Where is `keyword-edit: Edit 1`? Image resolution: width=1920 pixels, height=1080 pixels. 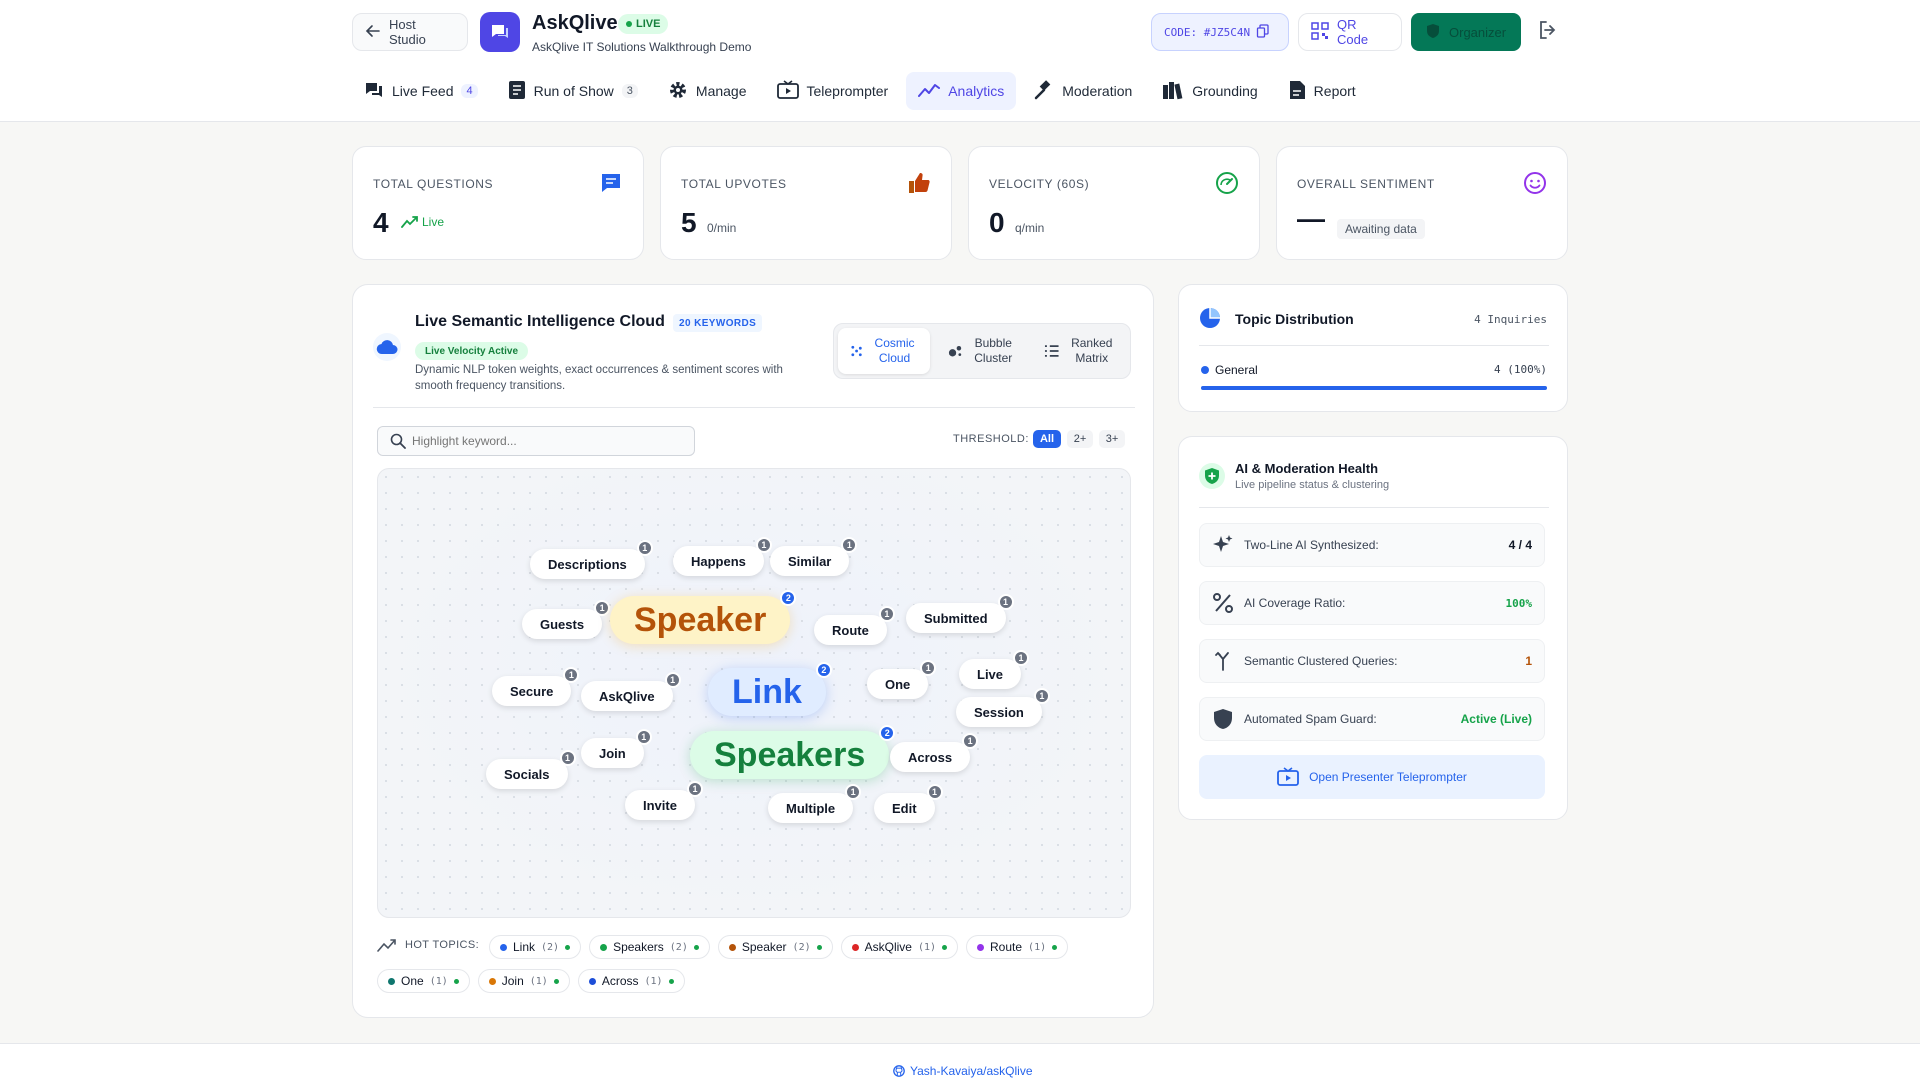
keyword-edit: Edit 1 is located at coordinates (908, 803).